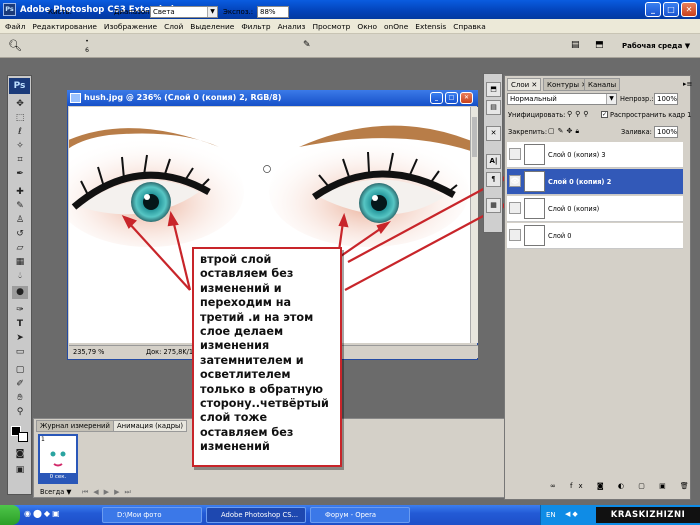  Describe the element at coordinates (637, 99) in the screenshot. I see `opacity-label: Непрозр.:` at that location.